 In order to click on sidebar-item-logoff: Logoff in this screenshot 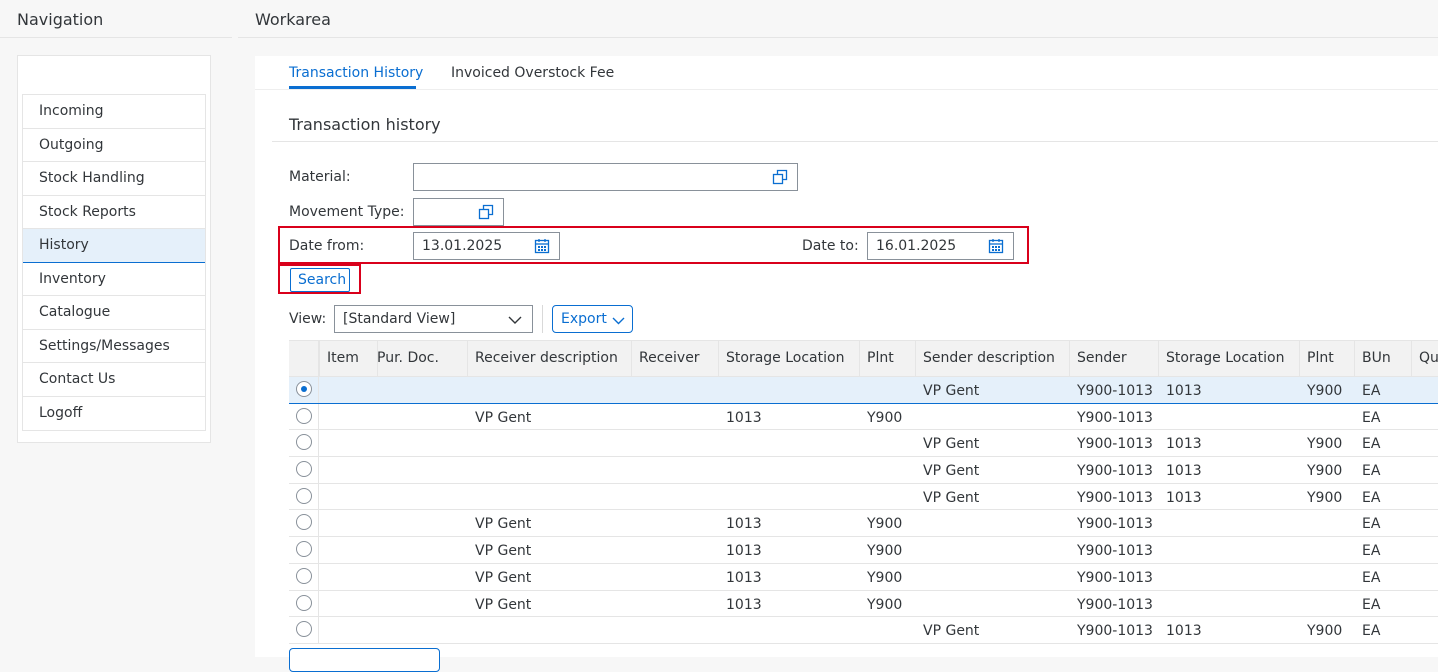, I will do `click(114, 414)`.